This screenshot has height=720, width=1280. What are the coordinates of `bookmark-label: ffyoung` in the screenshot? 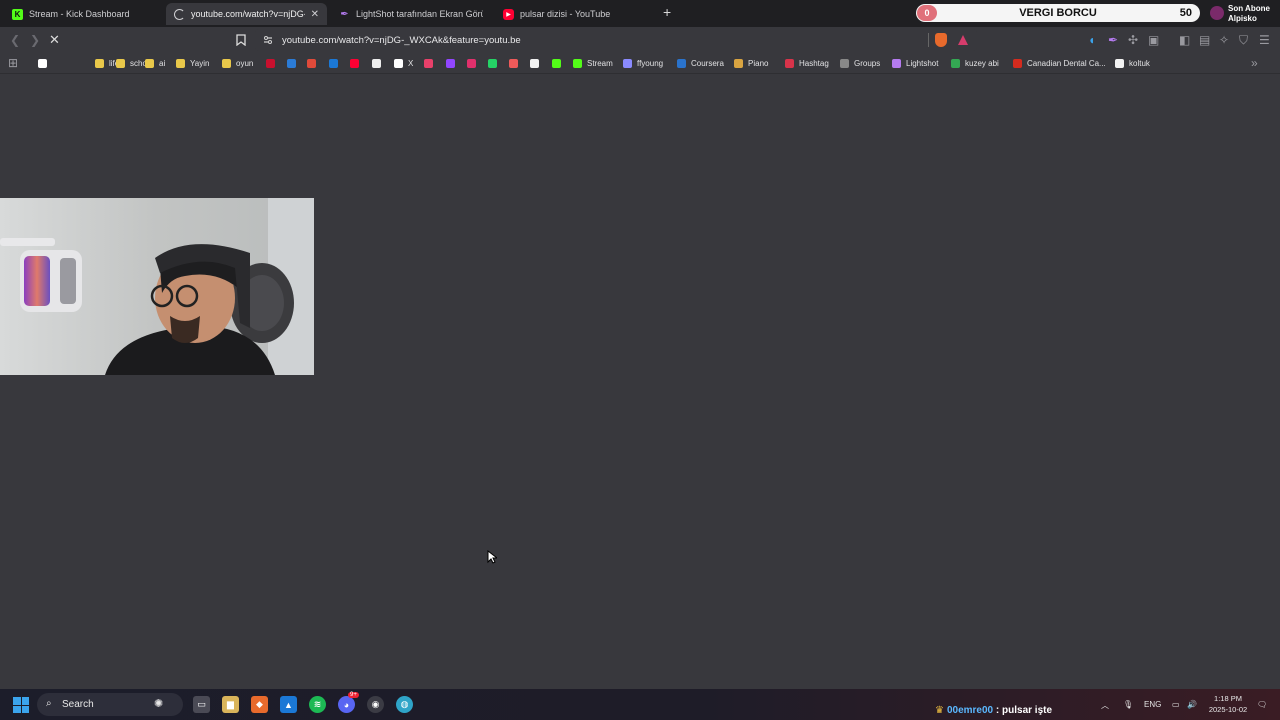 It's located at (650, 63).